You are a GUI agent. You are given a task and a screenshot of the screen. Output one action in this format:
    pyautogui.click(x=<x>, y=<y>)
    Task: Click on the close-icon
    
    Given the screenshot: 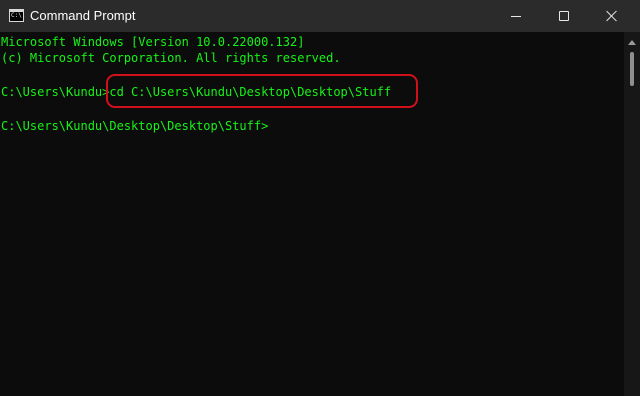 What is the action you would take?
    pyautogui.click(x=612, y=16)
    